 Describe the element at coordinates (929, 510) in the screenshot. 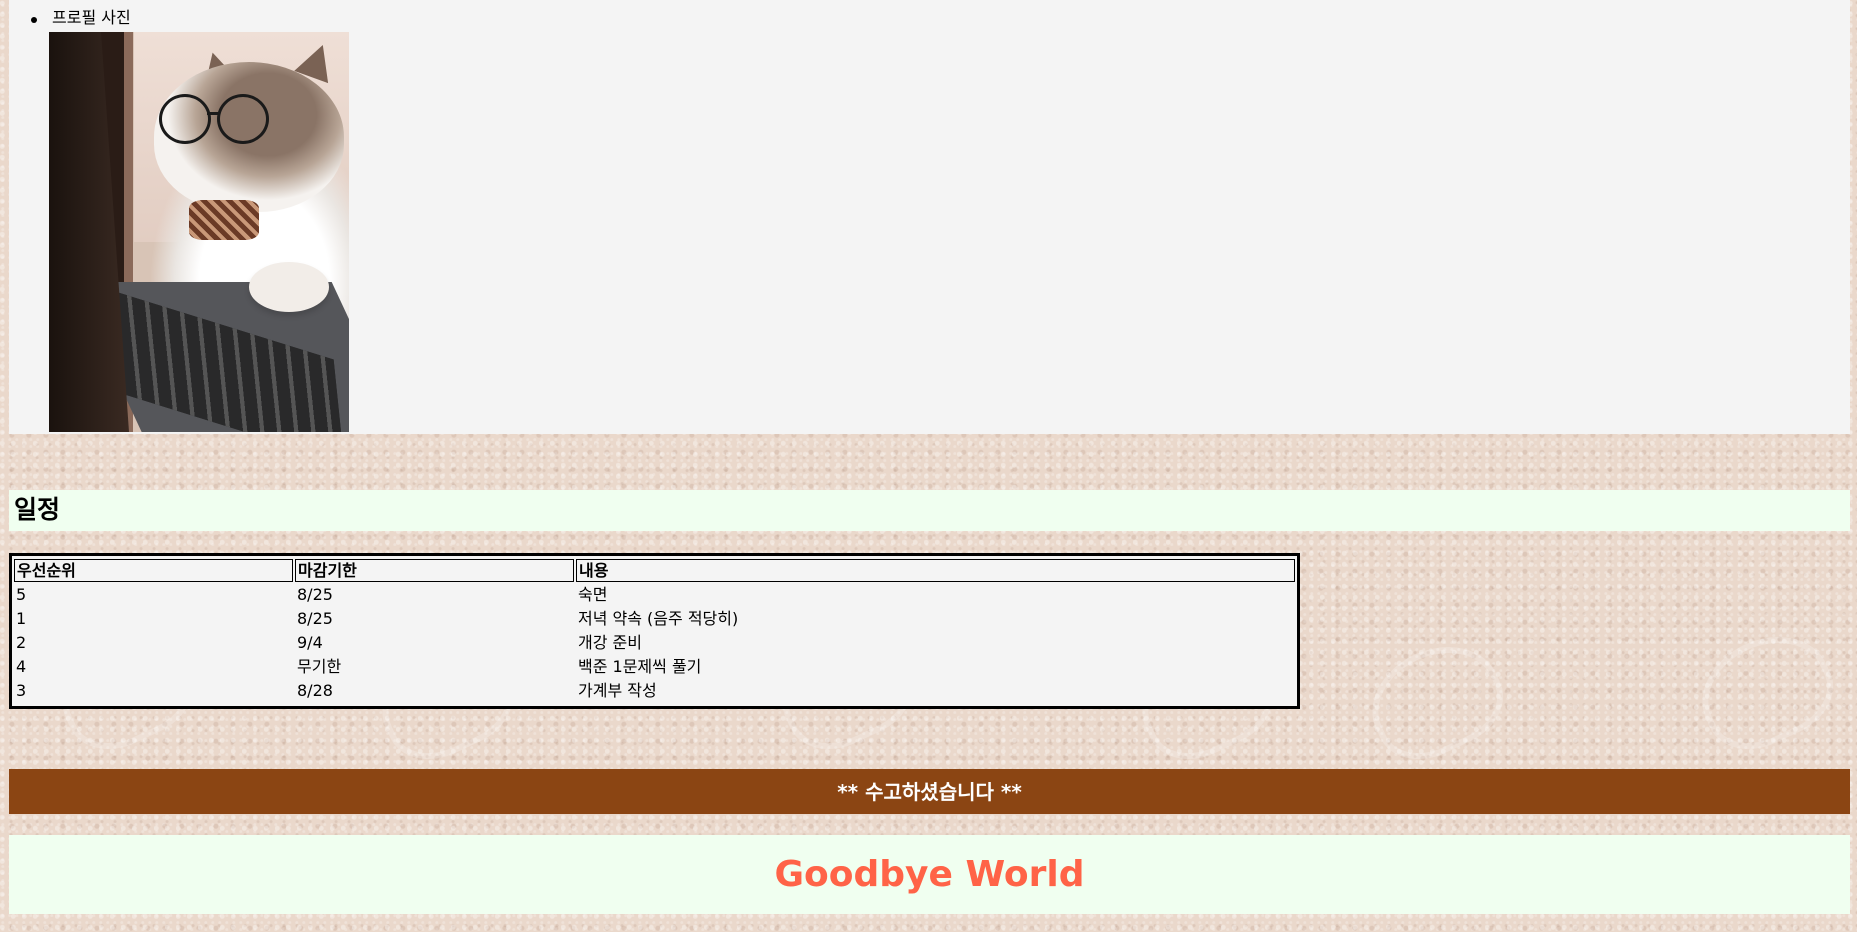

I see `schedule-heading-bar: 일정` at that location.